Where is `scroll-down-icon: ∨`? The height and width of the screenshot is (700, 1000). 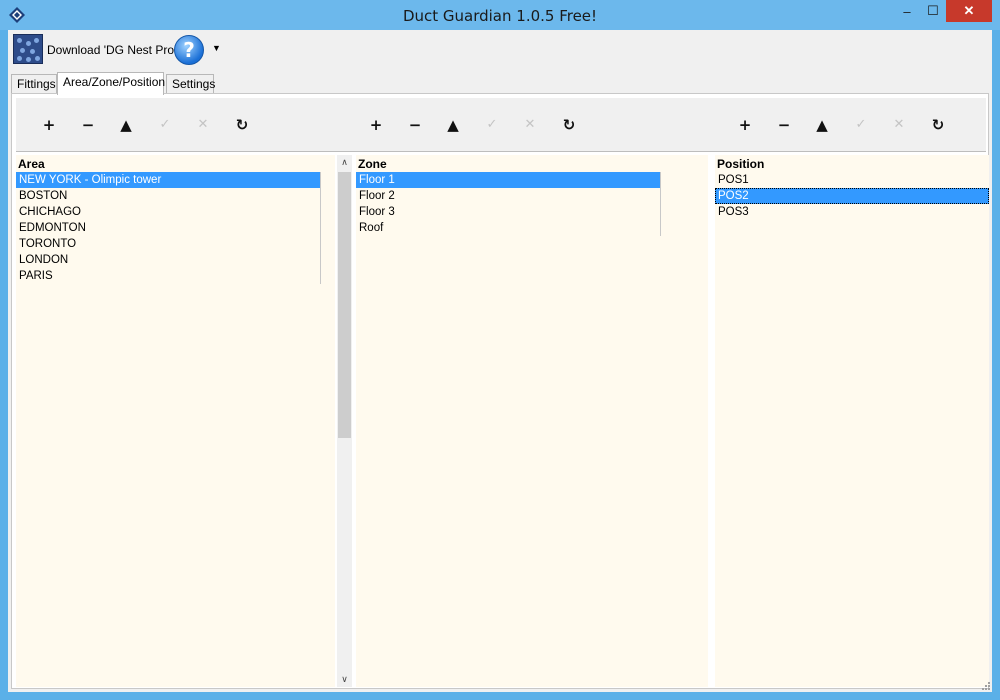 scroll-down-icon: ∨ is located at coordinates (344, 679).